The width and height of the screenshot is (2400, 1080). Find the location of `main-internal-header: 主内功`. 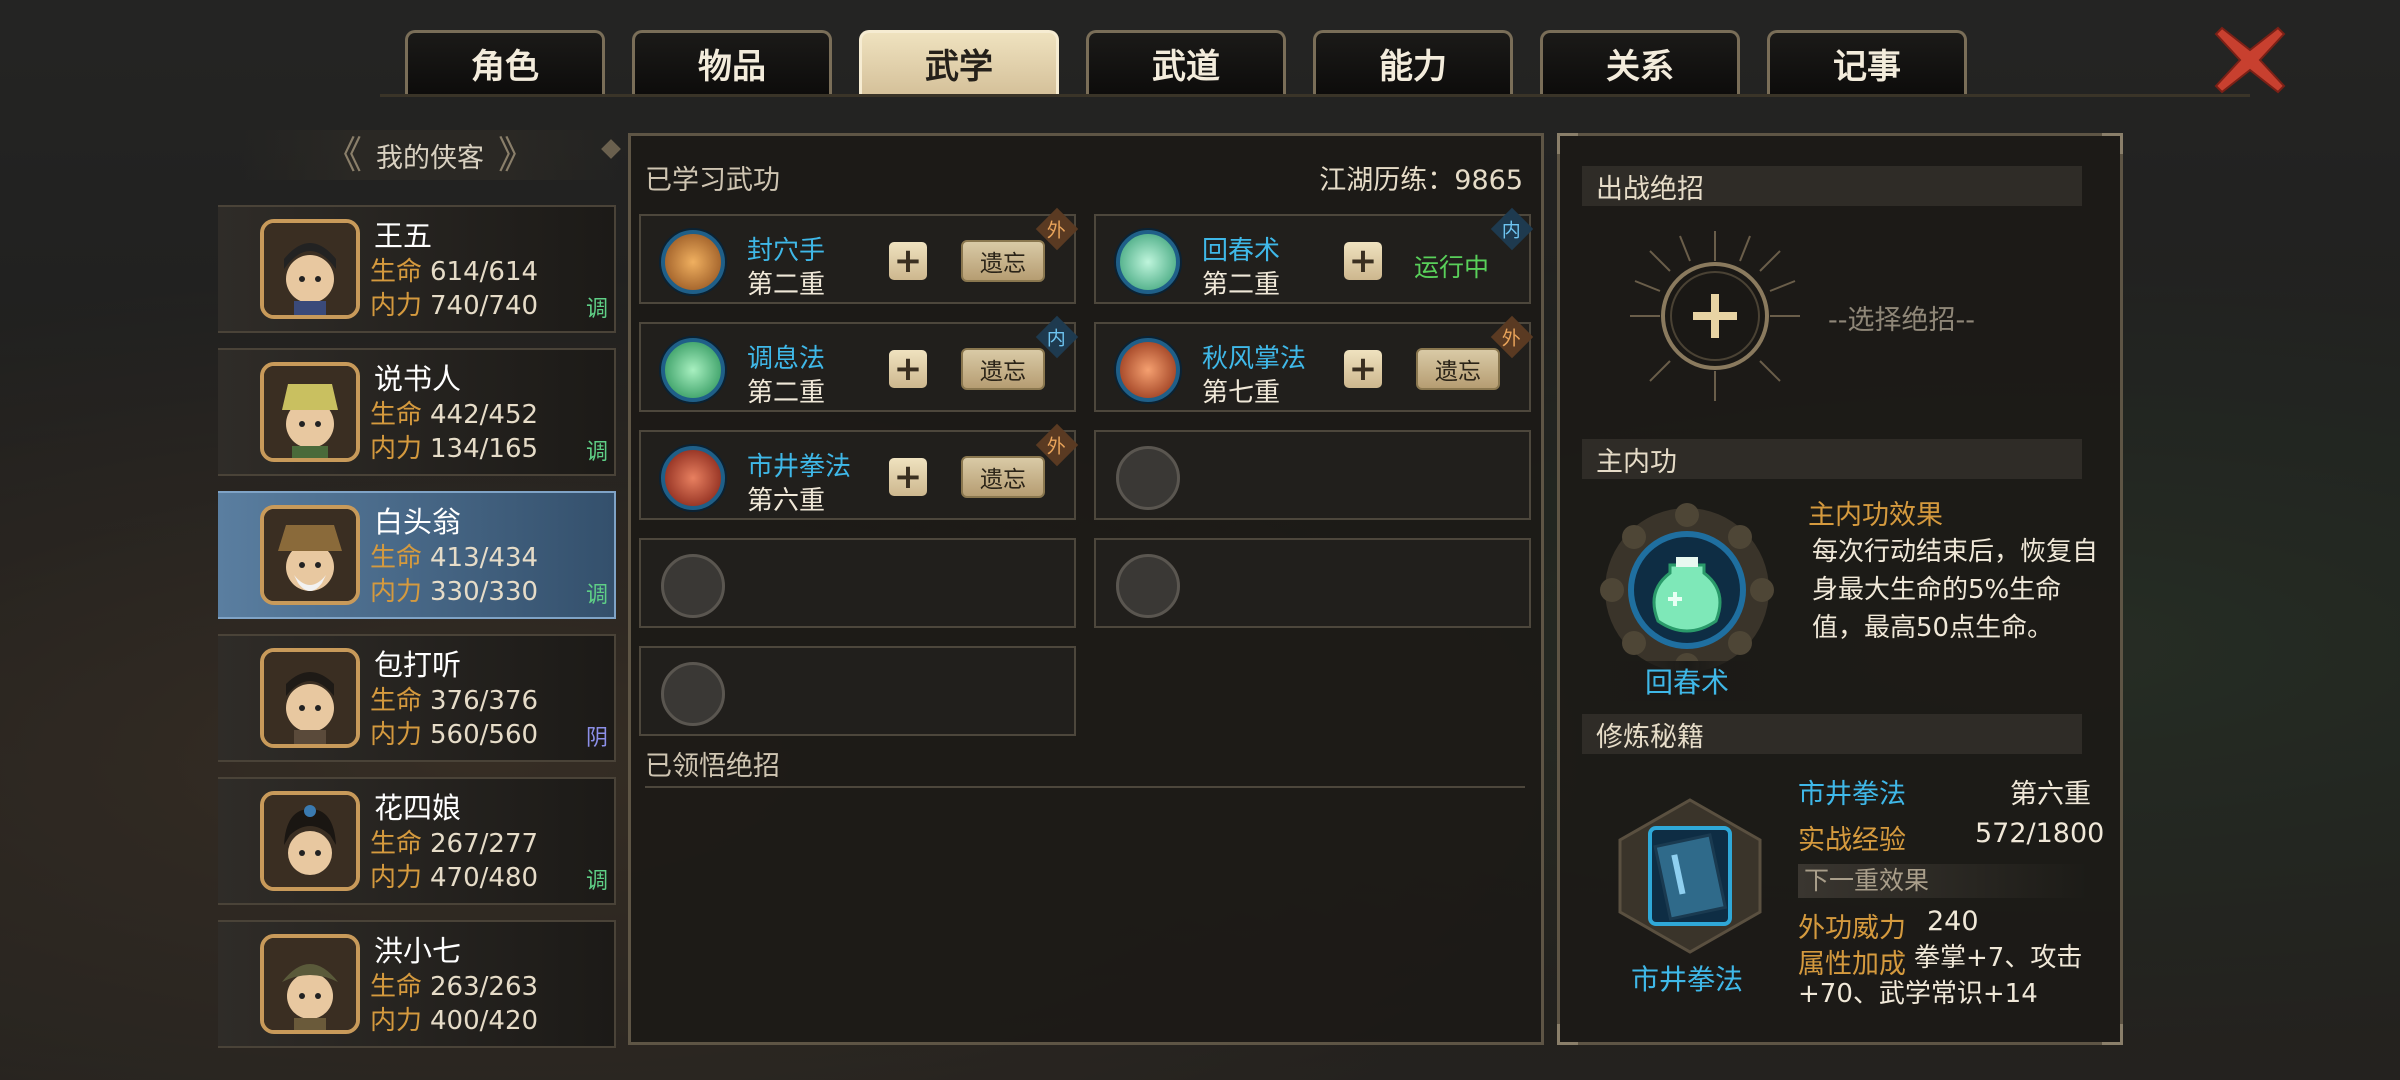

main-internal-header: 主内功 is located at coordinates (1832, 459).